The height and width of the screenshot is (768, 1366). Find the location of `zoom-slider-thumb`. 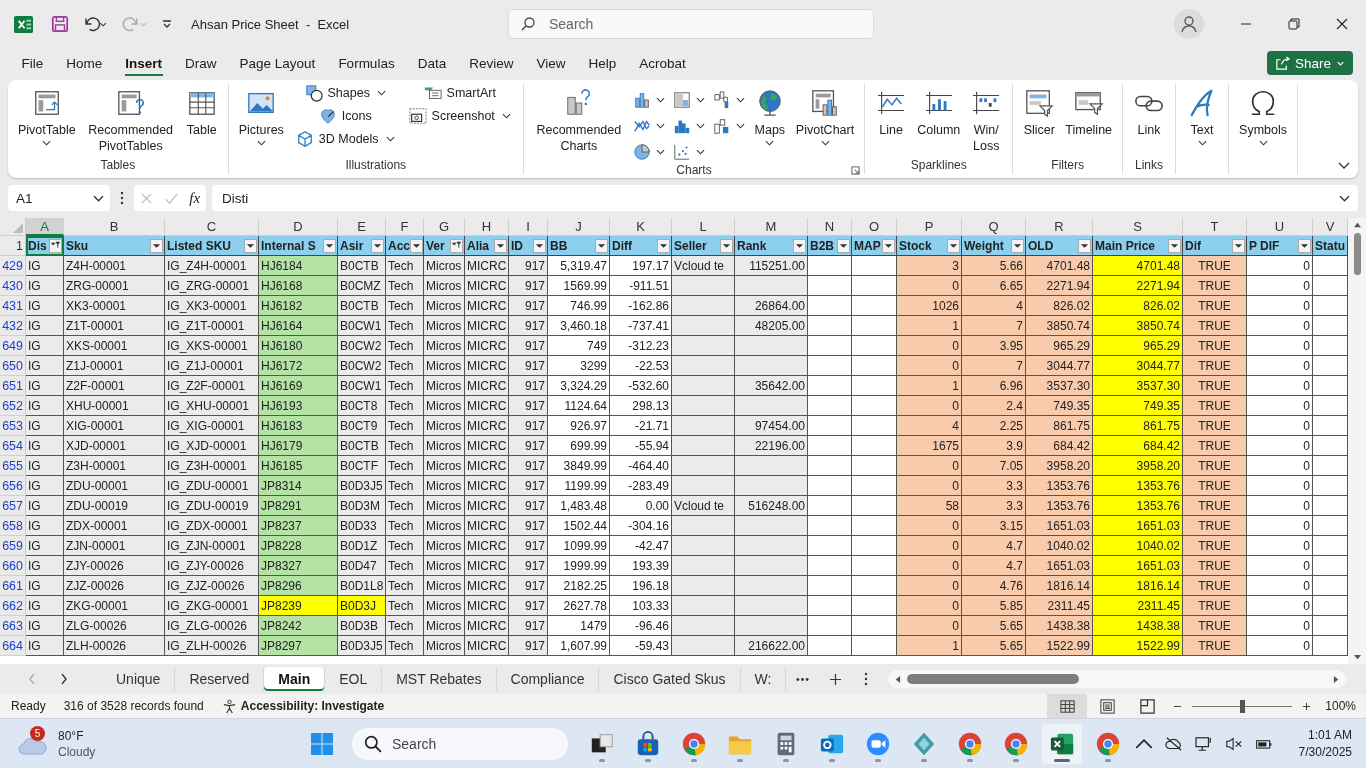

zoom-slider-thumb is located at coordinates (1243, 706).